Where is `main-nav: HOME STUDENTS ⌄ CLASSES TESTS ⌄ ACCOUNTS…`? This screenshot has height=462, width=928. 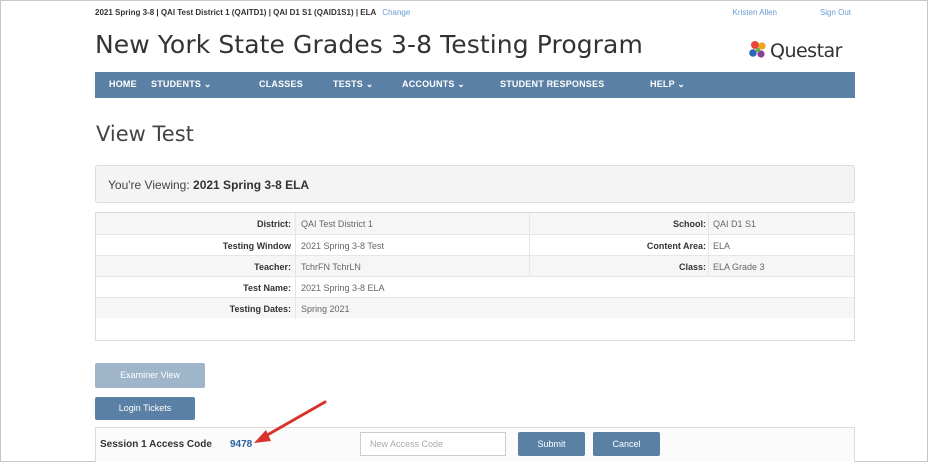
main-nav: HOME STUDENTS ⌄ CLASSES TESTS ⌄ ACCOUNTS… is located at coordinates (475, 85).